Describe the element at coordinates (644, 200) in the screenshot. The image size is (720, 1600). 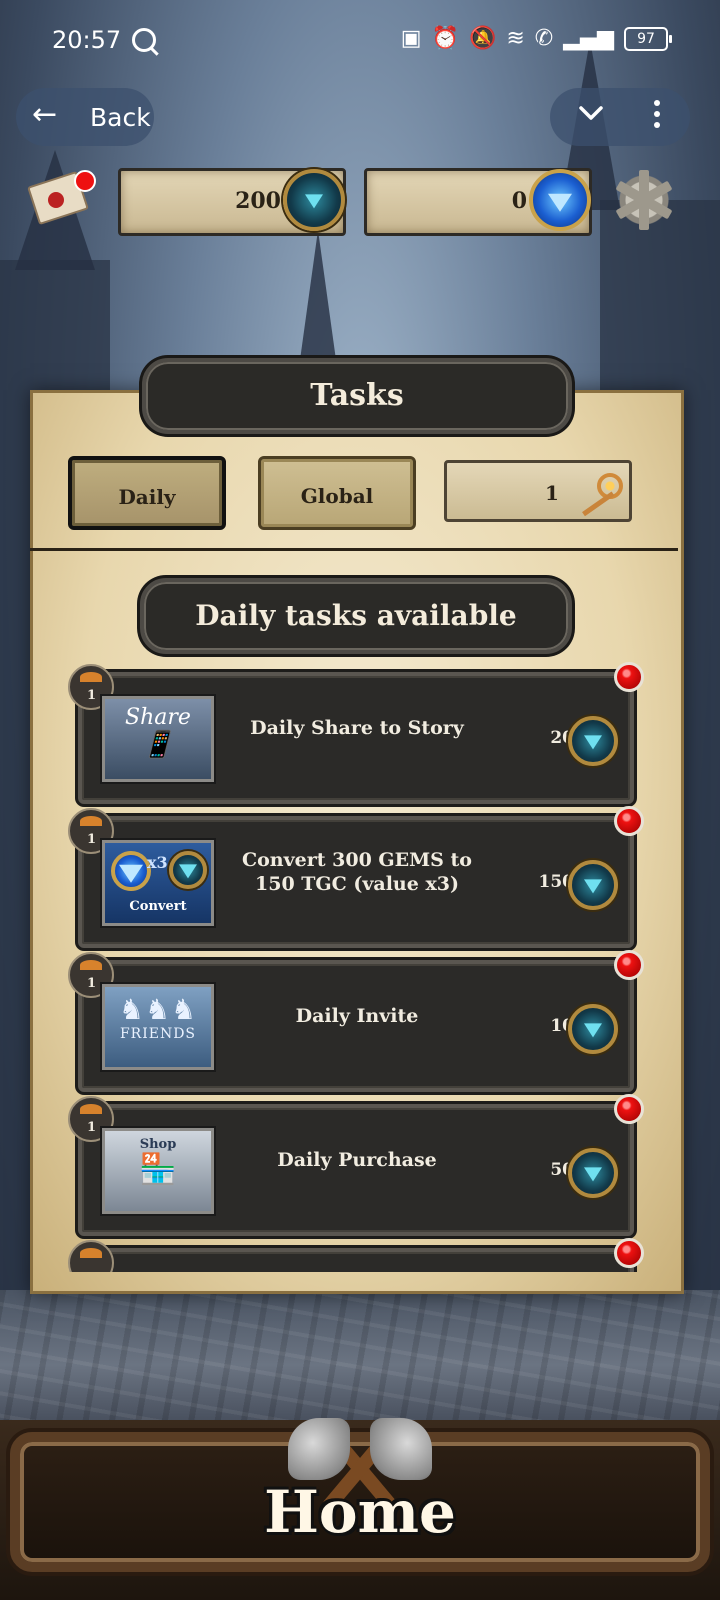
I see `settings-gear-icon` at that location.